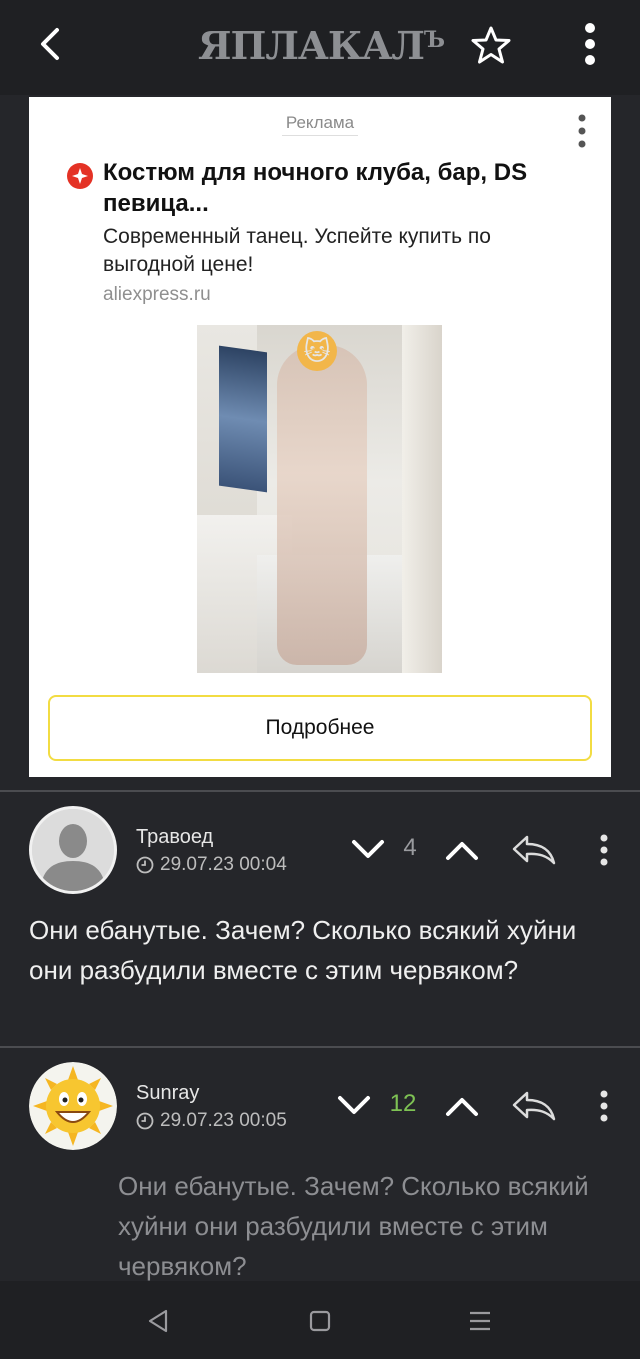 Image resolution: width=640 pixels, height=1359 pixels. I want to click on app-logo: ЯПЛАКАЛЪ, so click(321, 46).